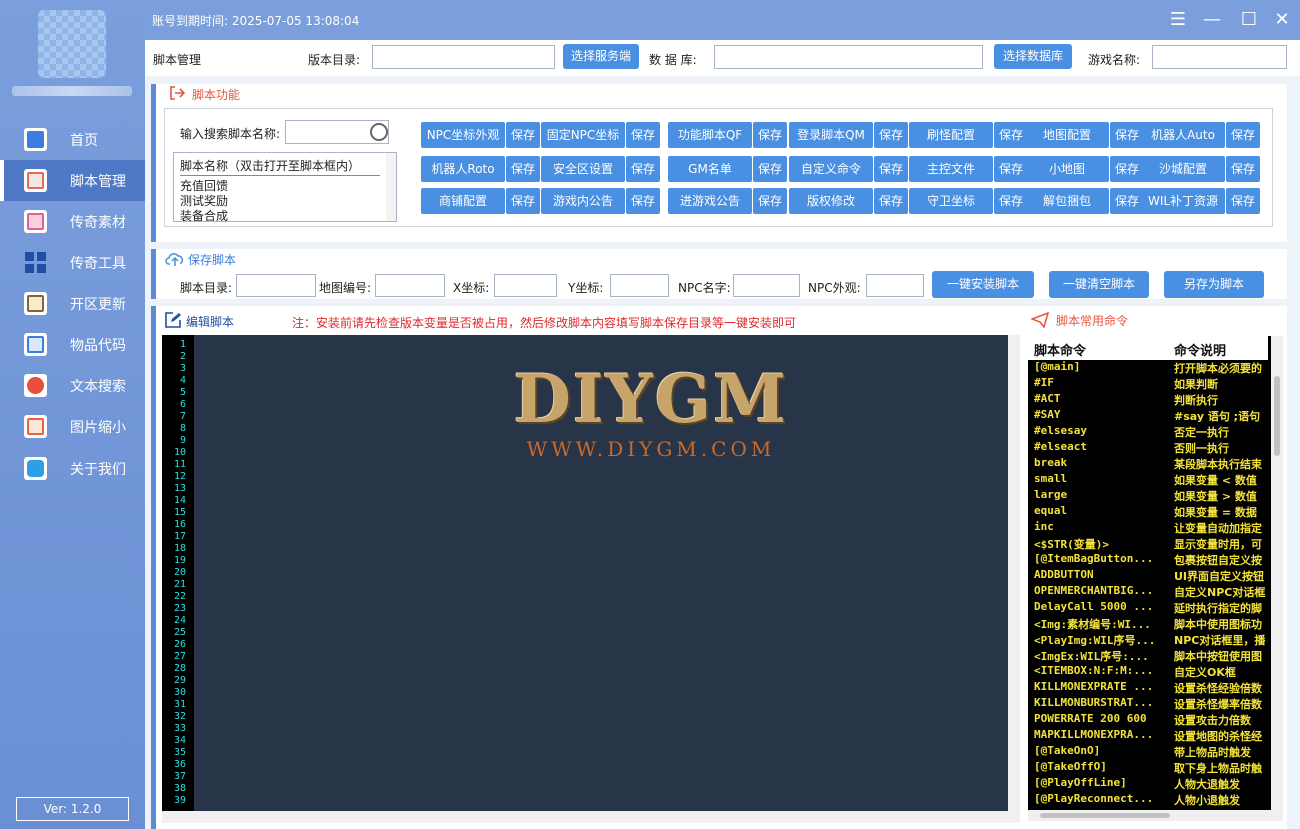 This screenshot has width=1300, height=829. Describe the element at coordinates (326, 132) in the screenshot. I see `search-input` at that location.